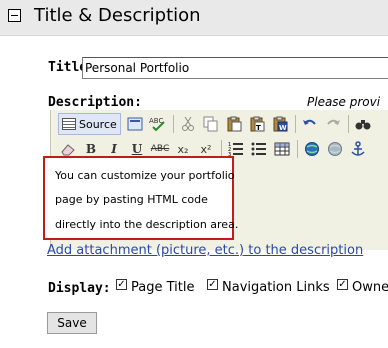 Image resolution: width=388 pixels, height=348 pixels. What do you see at coordinates (158, 124) in the screenshot?
I see `spellcheck-icon: ABC` at bounding box center [158, 124].